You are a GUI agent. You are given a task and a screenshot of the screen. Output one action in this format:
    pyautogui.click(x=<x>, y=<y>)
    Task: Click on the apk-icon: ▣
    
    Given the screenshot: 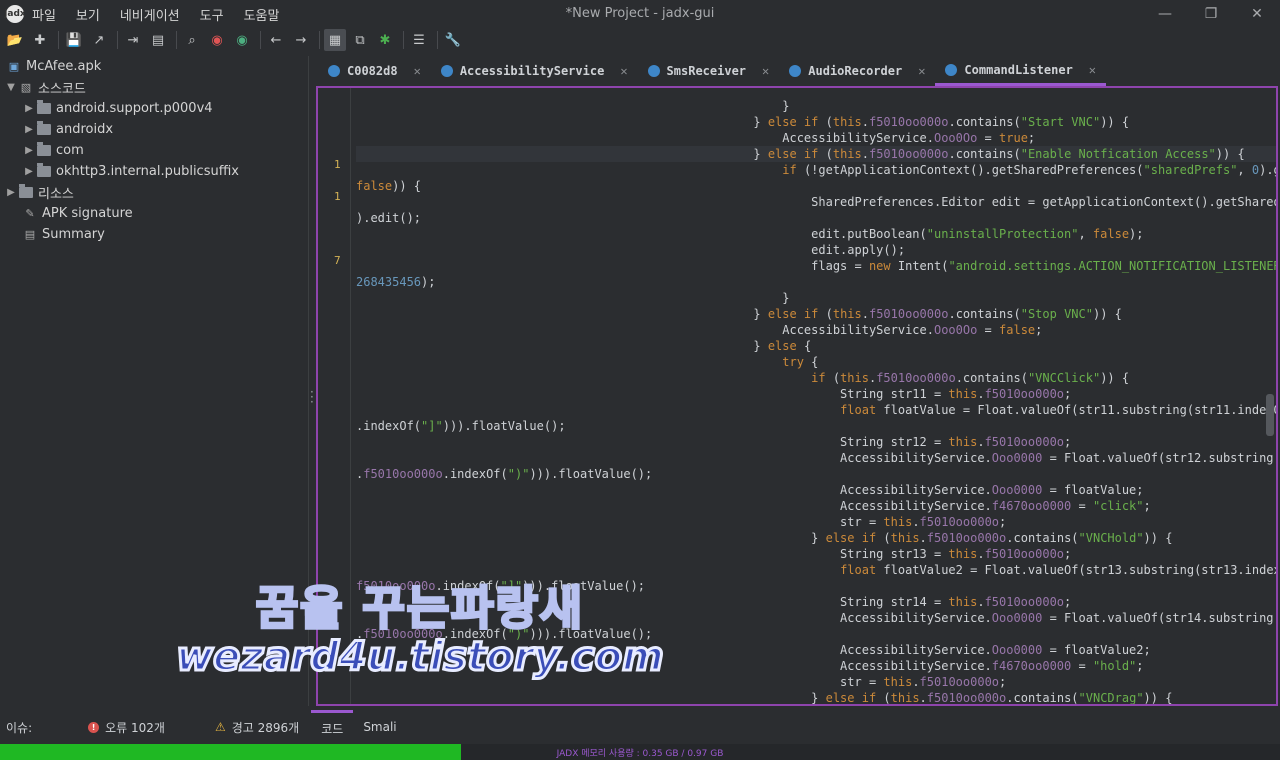 What is the action you would take?
    pyautogui.click(x=14, y=66)
    